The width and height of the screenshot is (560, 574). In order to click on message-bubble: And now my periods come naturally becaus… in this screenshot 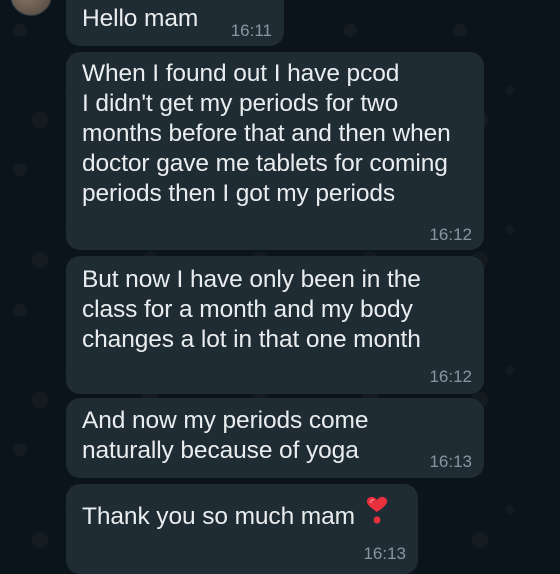, I will do `click(275, 438)`.